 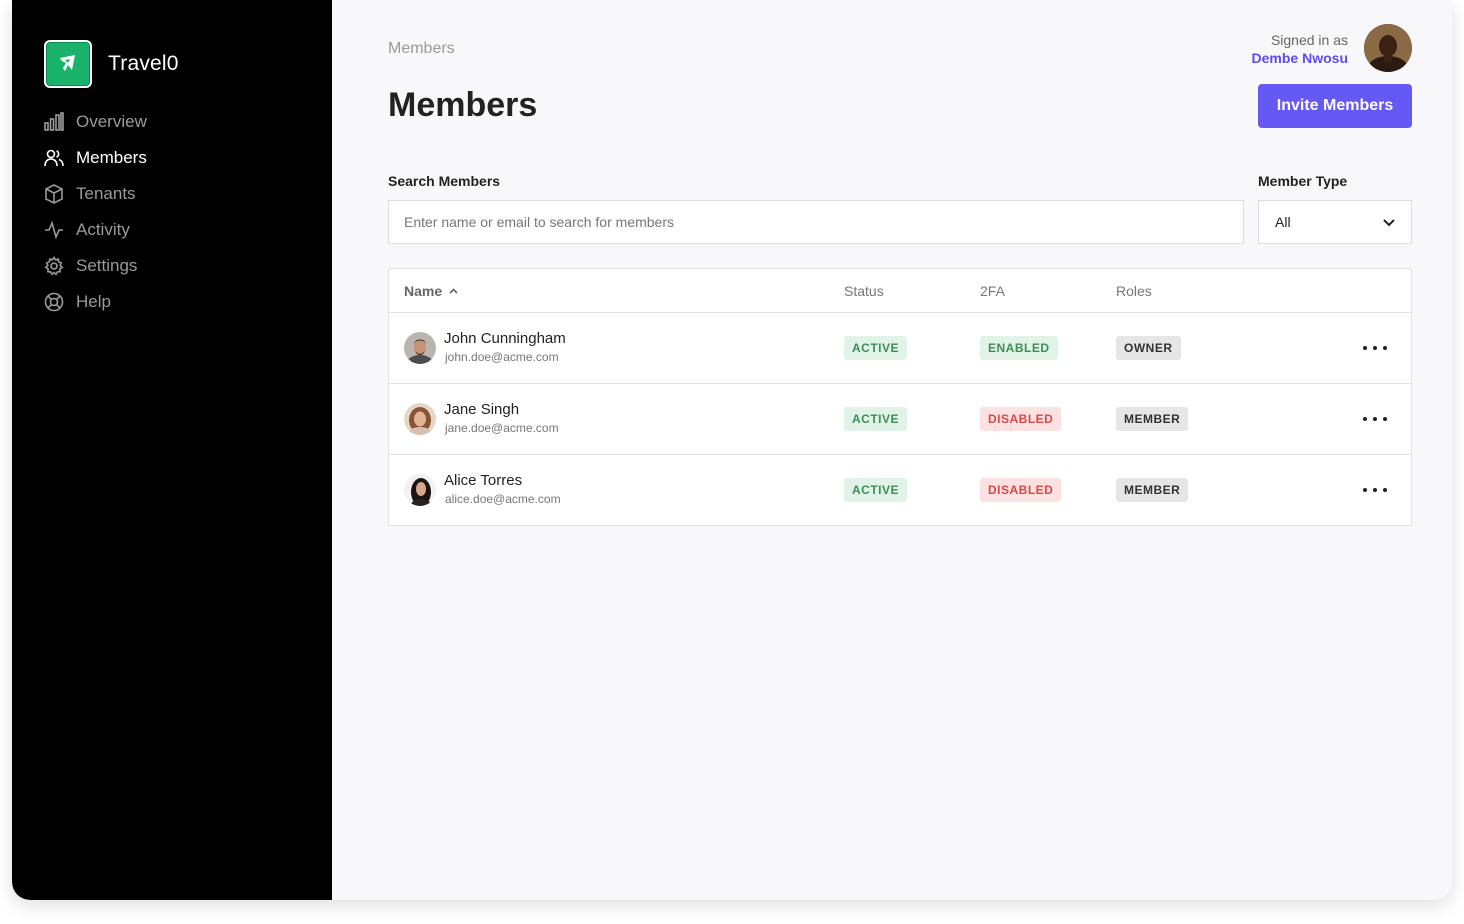 What do you see at coordinates (502, 357) in the screenshot?
I see `member-email: john.doe@acme.com` at bounding box center [502, 357].